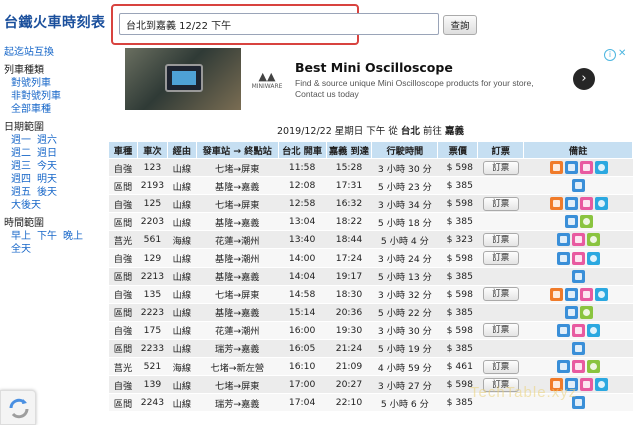  I want to click on recaptcha-icon, so click(19, 408).